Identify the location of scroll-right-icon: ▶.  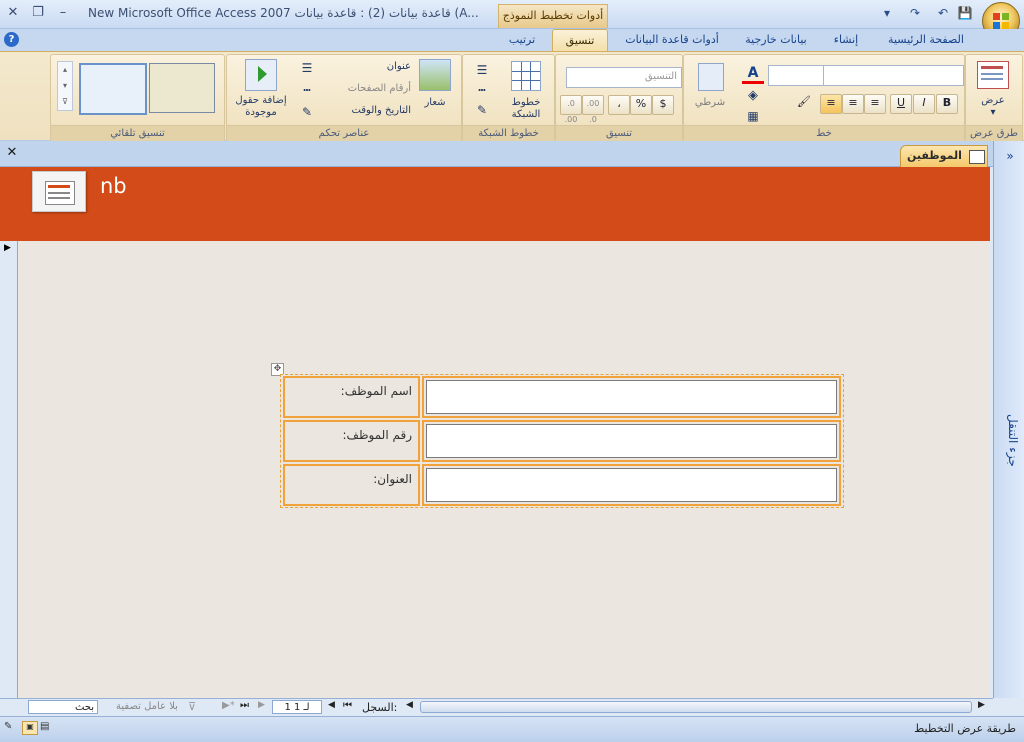
(981, 705).